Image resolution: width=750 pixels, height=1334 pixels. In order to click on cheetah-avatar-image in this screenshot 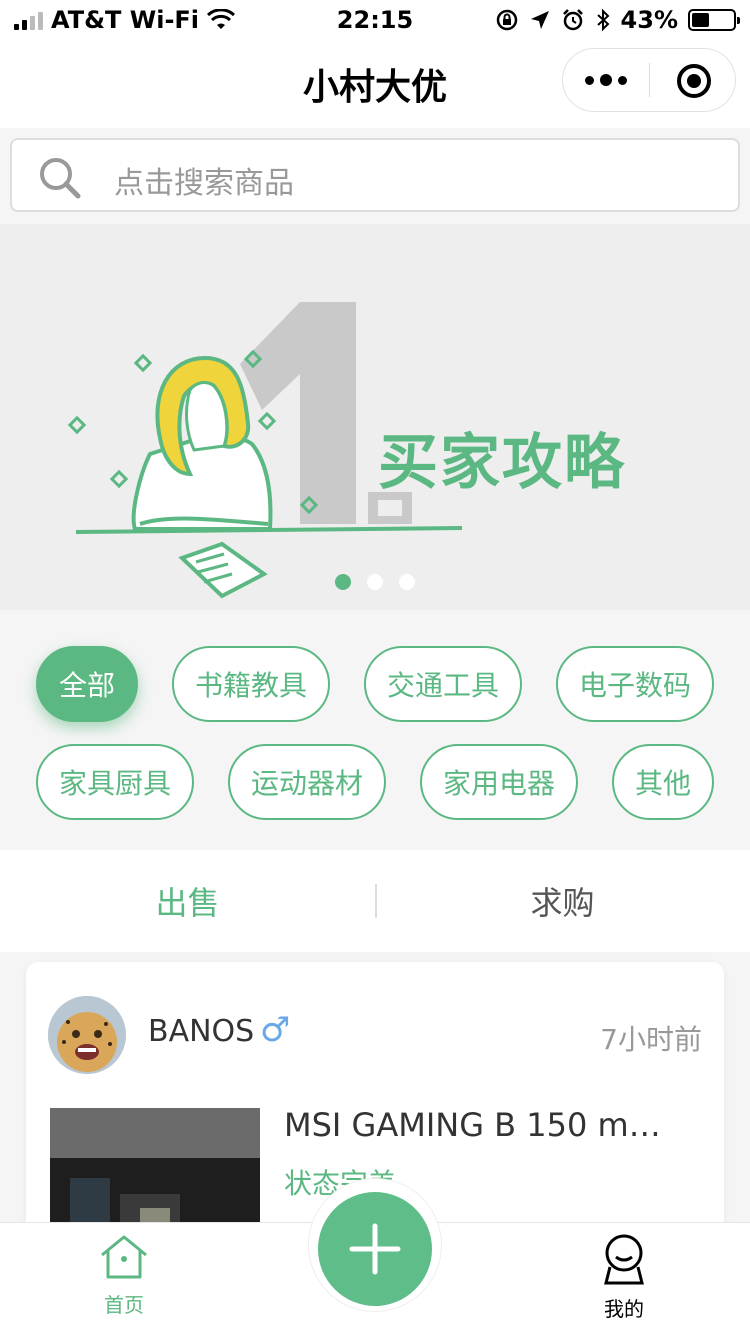, I will do `click(87, 1035)`.